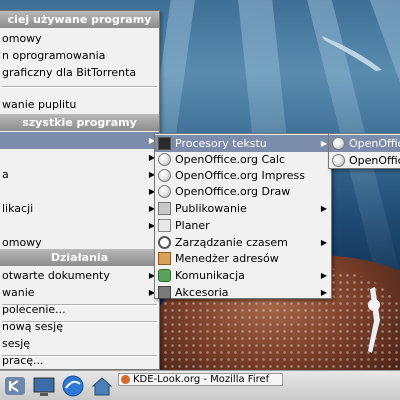 The width and height of the screenshot is (400, 400). I want to click on category-item: likacji ▶, so click(79, 208).